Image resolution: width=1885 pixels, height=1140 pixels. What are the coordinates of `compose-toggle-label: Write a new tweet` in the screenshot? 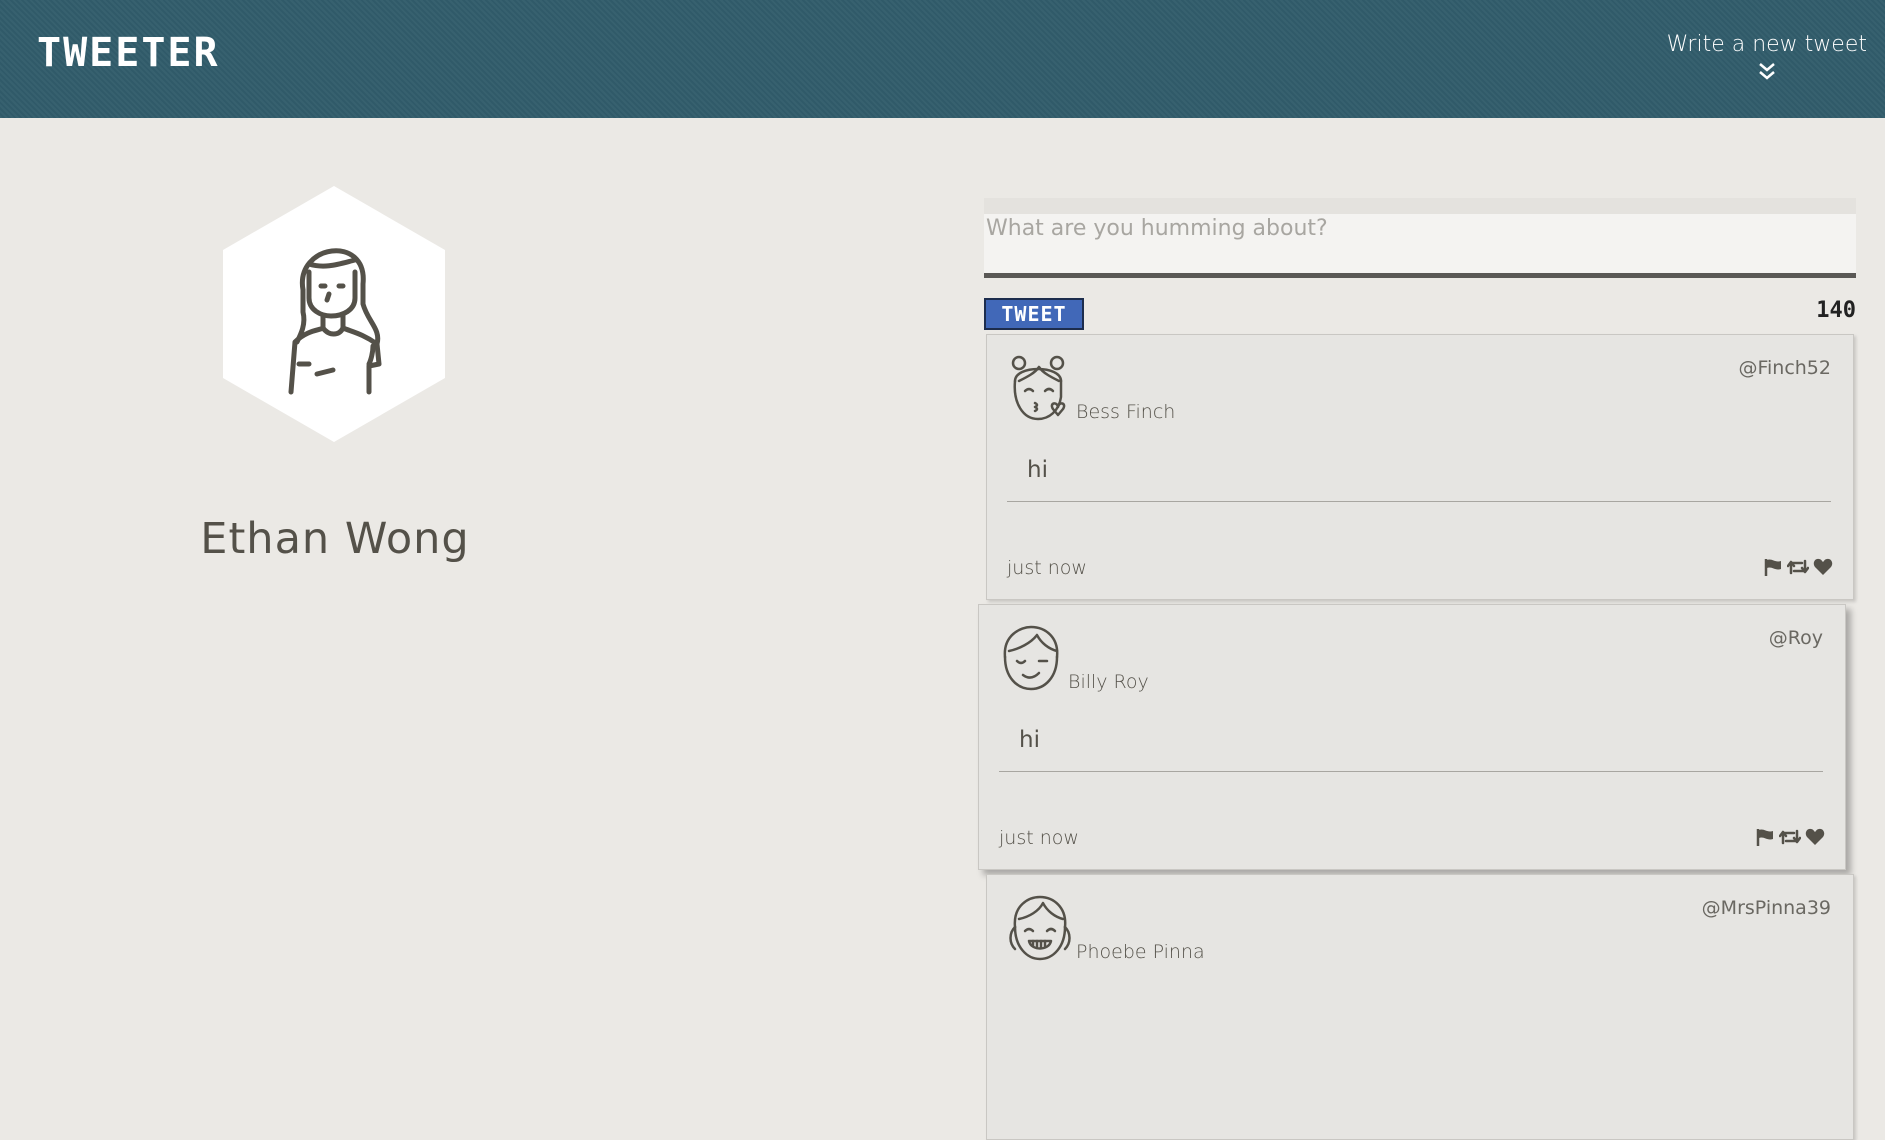 It's located at (1766, 44).